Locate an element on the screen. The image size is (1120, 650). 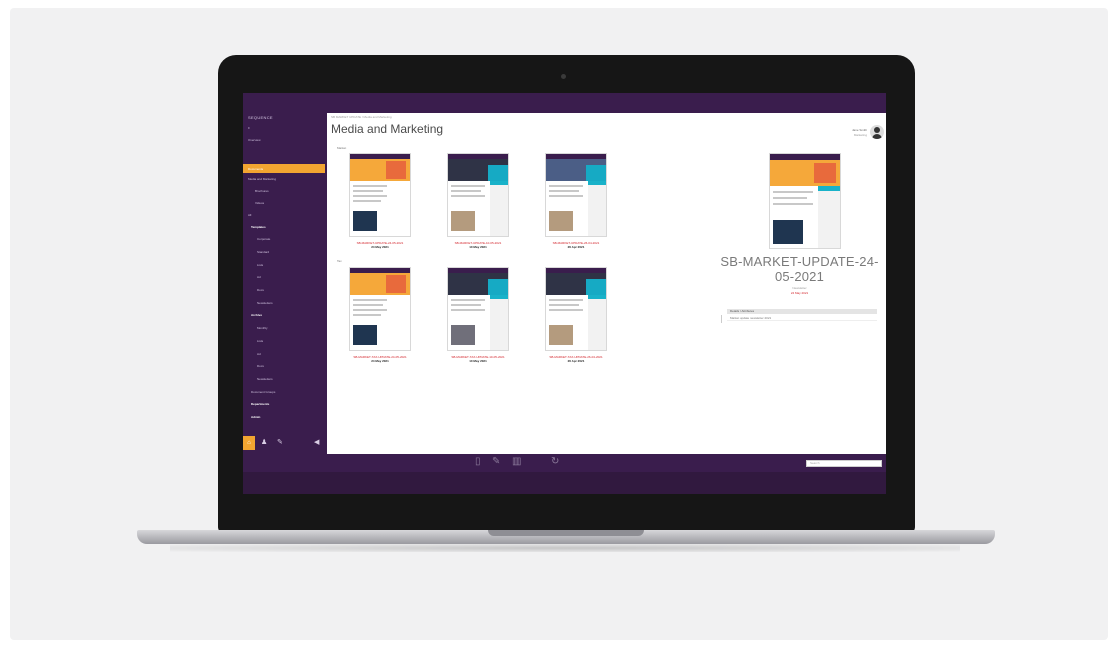
document-card: SB-MARKET-UPDATE-10-05-2021 10 May 2021 is located at coordinates (476, 203).